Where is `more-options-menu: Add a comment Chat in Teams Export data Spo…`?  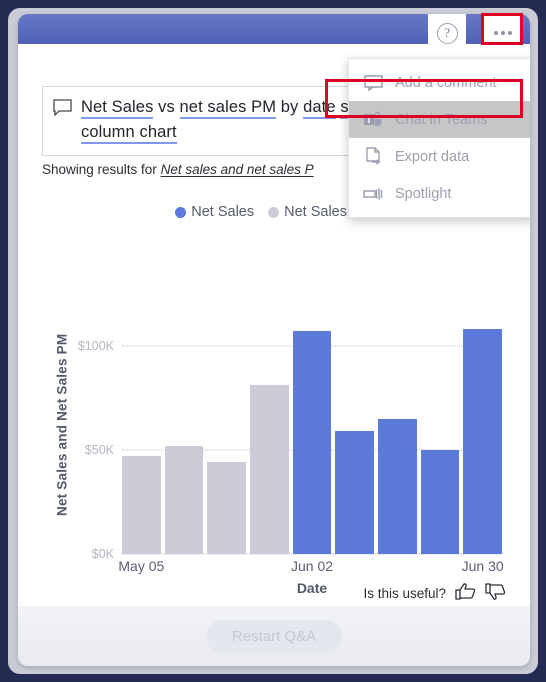 more-options-menu: Add a comment Chat in Teams Export data Spo… is located at coordinates (439, 138).